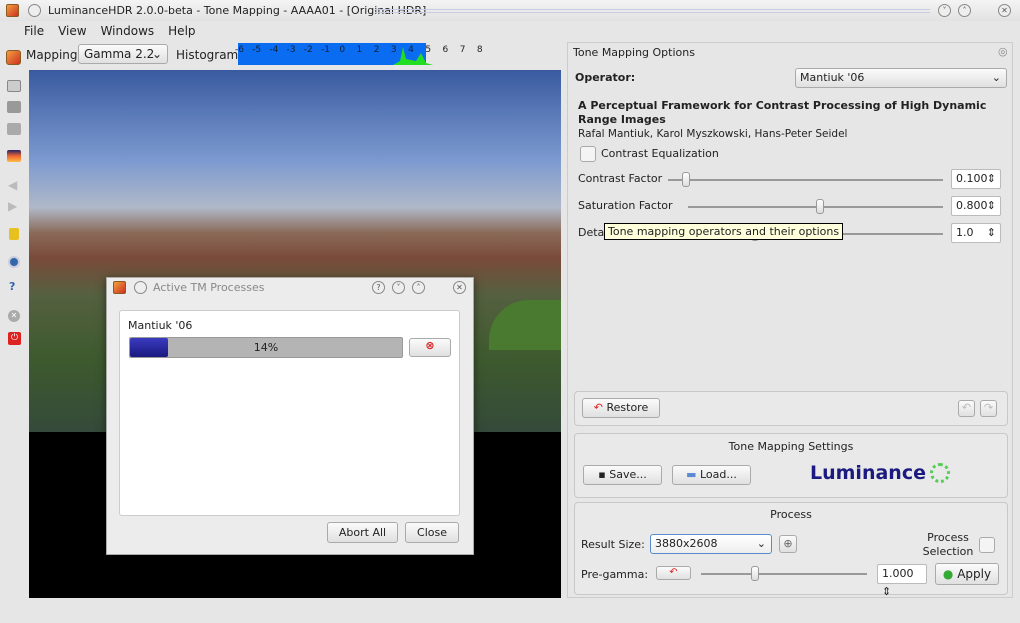 The width and height of the screenshot is (1020, 623). I want to click on histogram-tick: -6, so click(239, 50).